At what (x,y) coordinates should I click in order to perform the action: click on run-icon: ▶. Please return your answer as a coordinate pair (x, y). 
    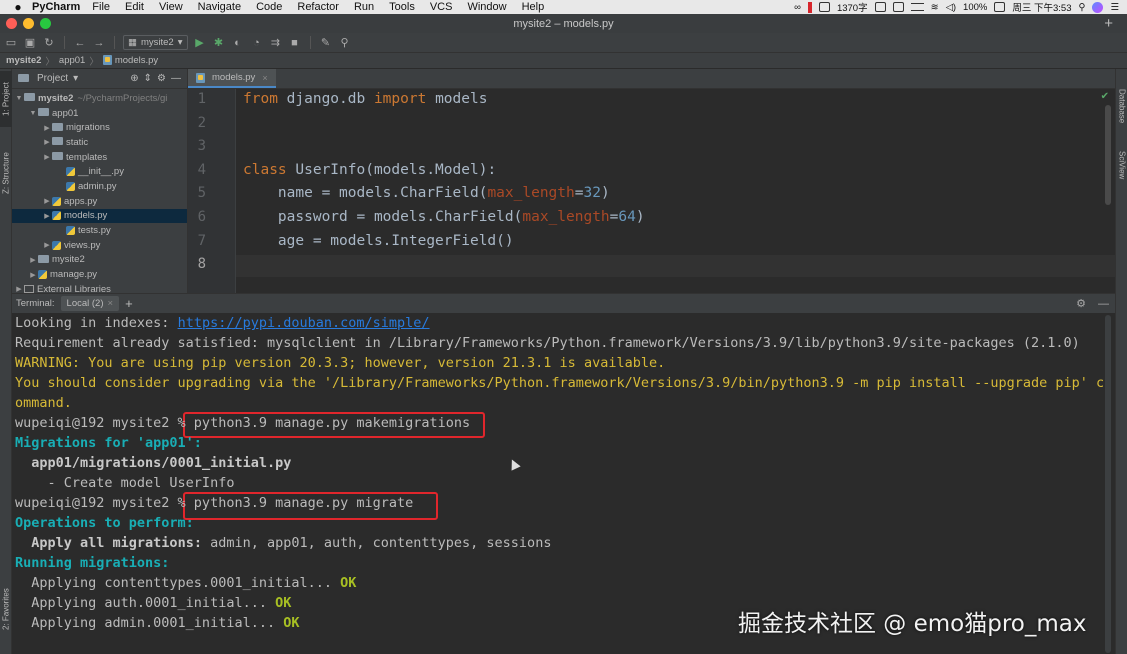
    Looking at the image, I should click on (200, 43).